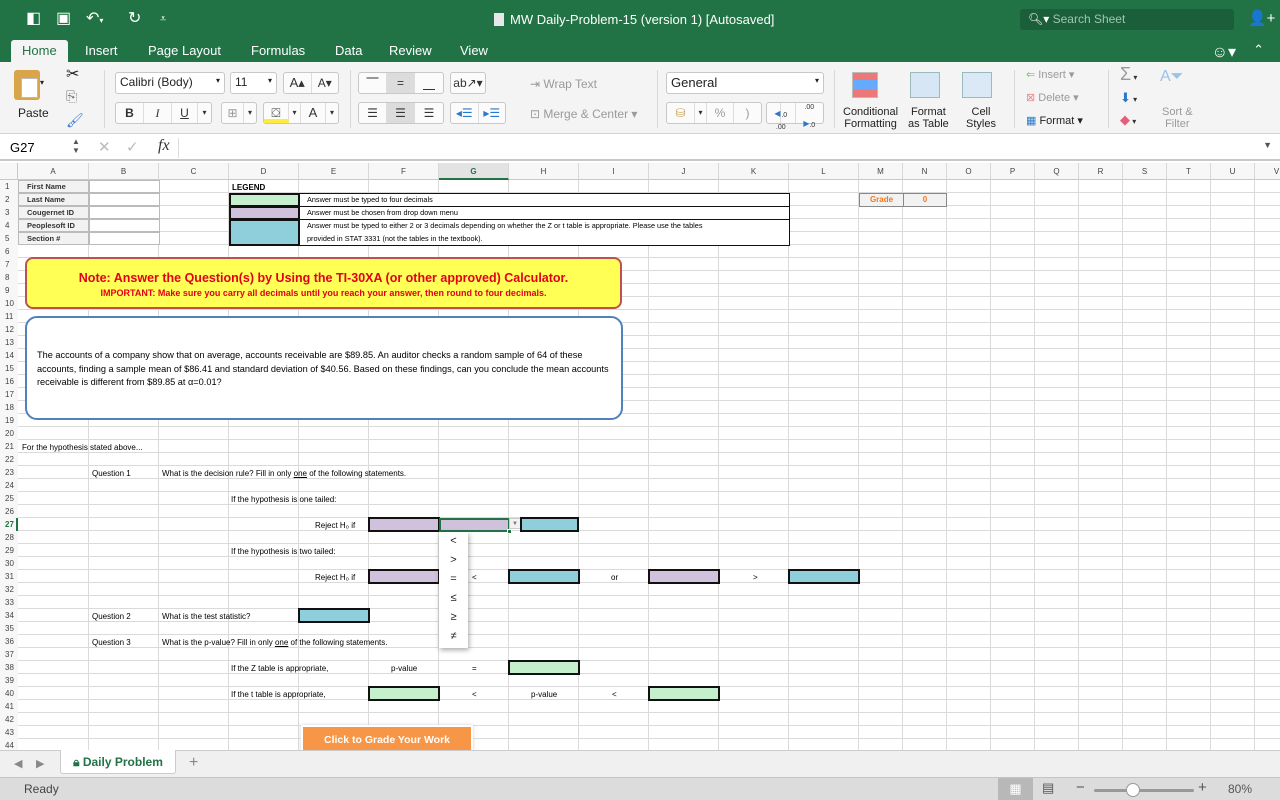 The image size is (1280, 800). Describe the element at coordinates (401, 83) in the screenshot. I see `align-middle-icon: =` at that location.